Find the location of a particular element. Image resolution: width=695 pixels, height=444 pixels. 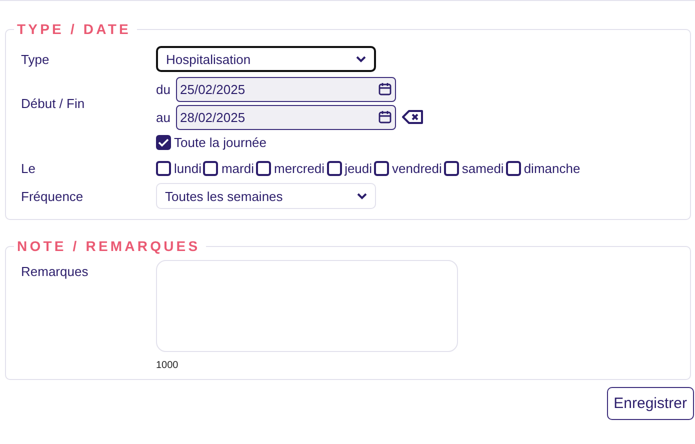

checkbox-label: lundi is located at coordinates (188, 168).